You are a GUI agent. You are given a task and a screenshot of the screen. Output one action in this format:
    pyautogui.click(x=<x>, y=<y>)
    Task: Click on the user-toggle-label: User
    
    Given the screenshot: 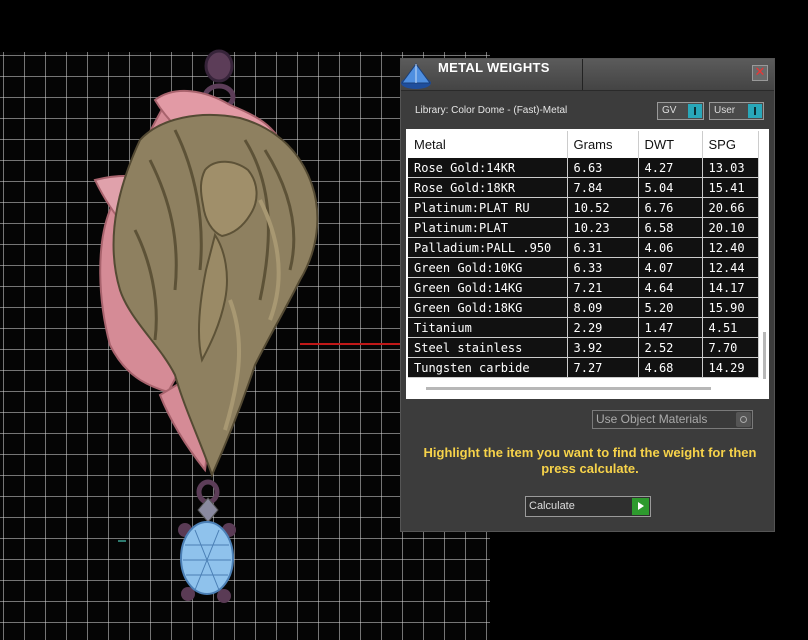 What is the action you would take?
    pyautogui.click(x=725, y=110)
    